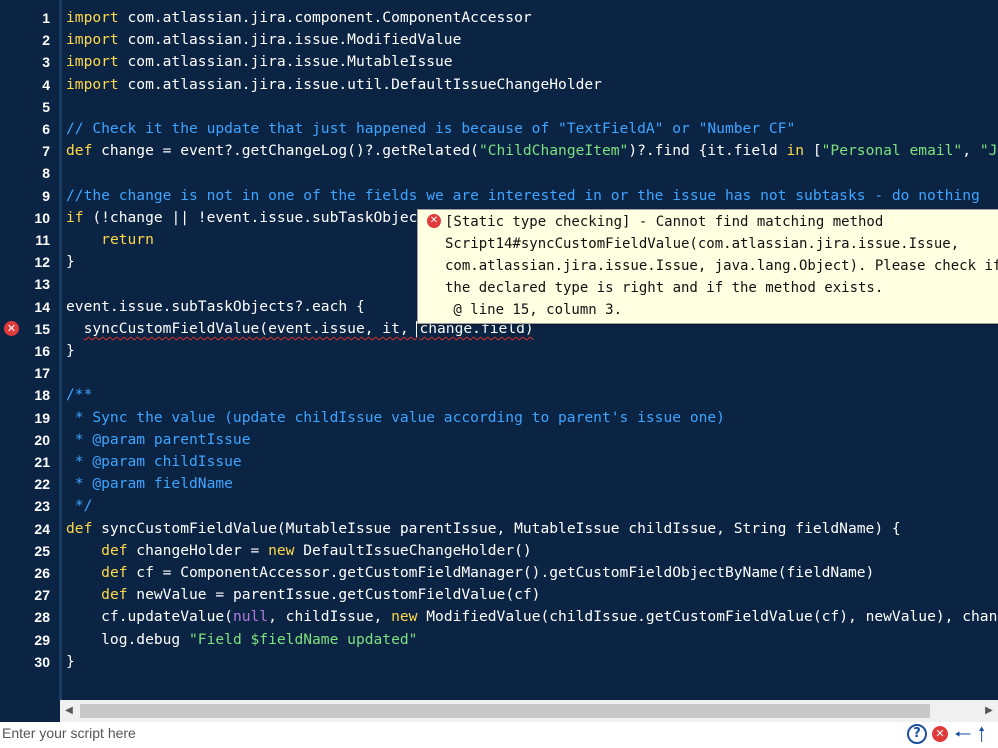 The image size is (998, 748). What do you see at coordinates (250, 617) in the screenshot?
I see `null-token: null` at bounding box center [250, 617].